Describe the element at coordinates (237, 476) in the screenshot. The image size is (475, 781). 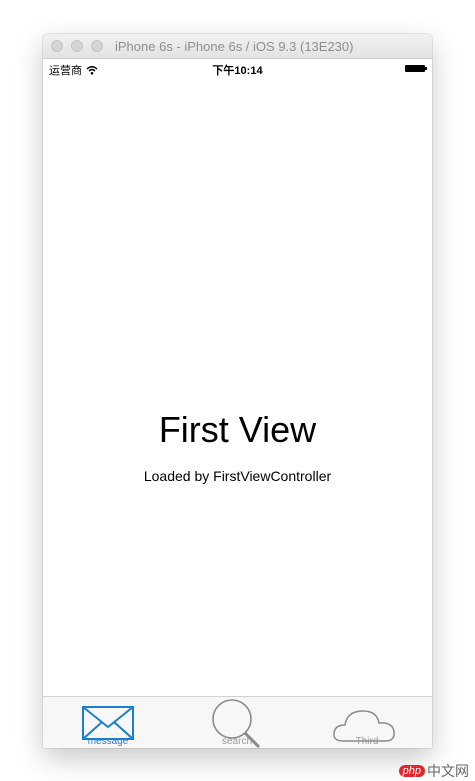
I see `view-subtitle: Loaded by FirstViewController` at that location.